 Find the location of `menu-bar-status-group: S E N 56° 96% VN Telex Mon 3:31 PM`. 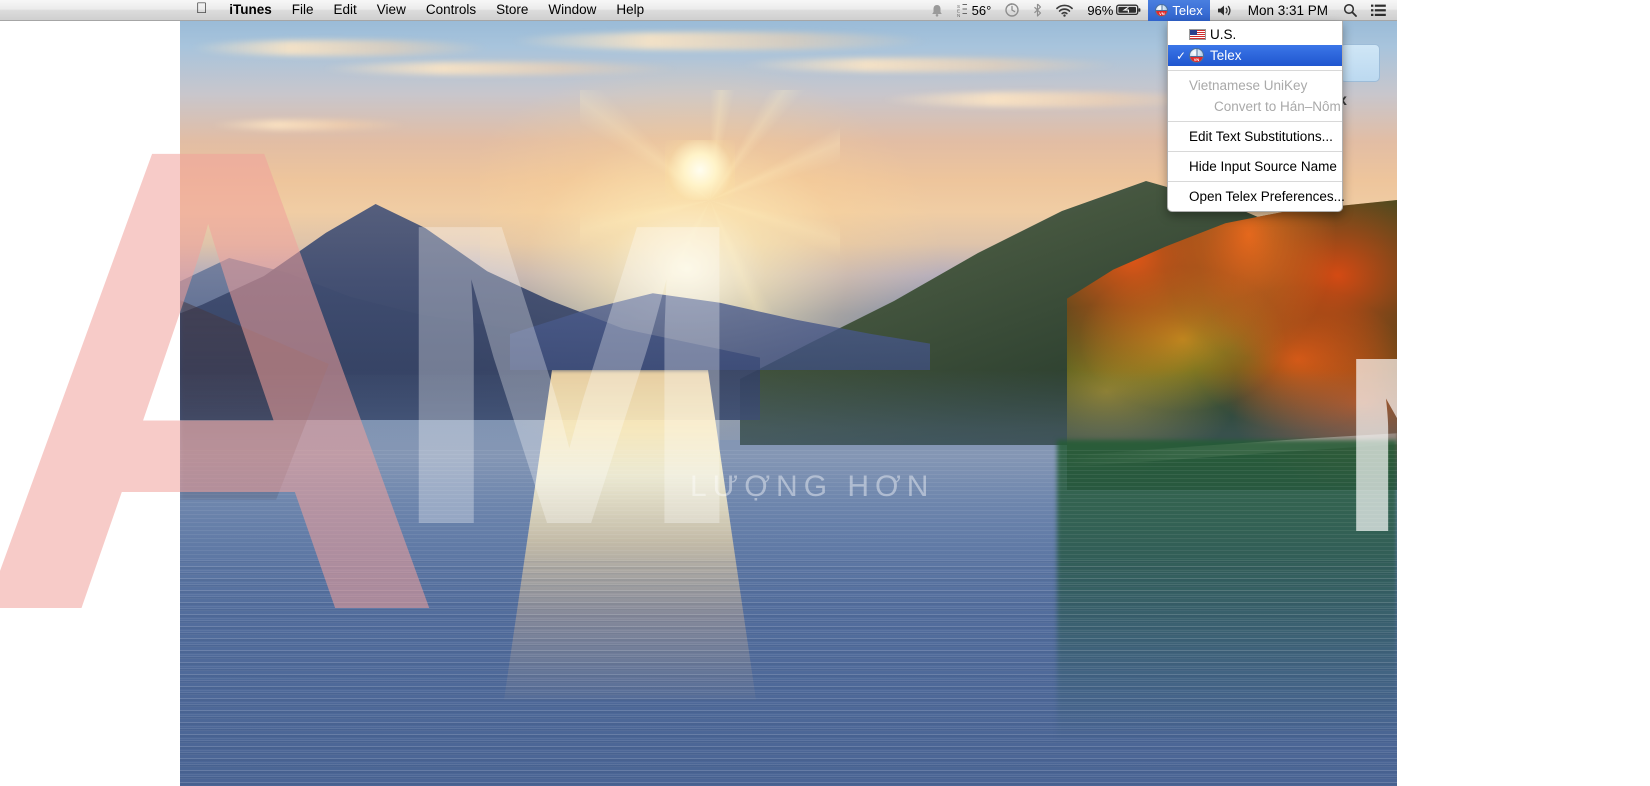

menu-bar-status-group: S E N 56° 96% VN Telex Mon 3:31 PM is located at coordinates (1160, 10).